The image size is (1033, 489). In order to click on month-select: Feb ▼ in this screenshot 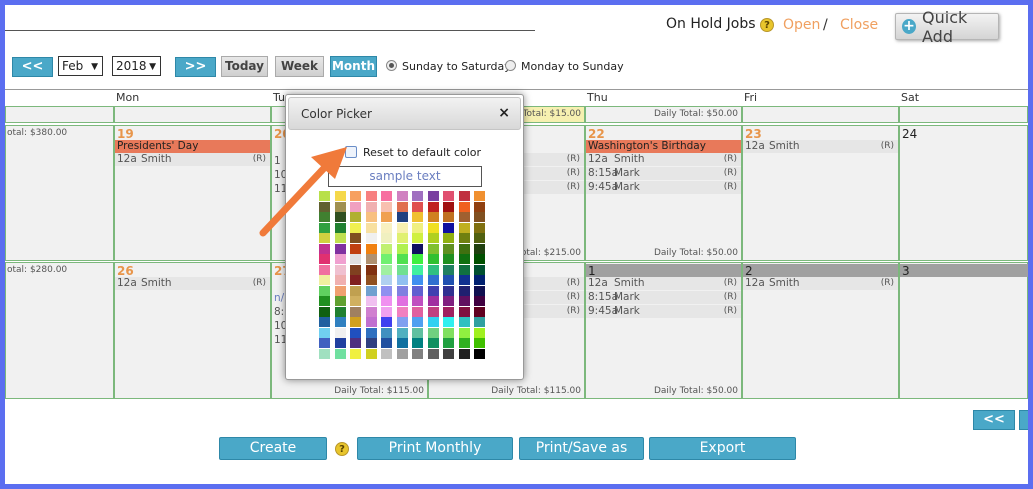, I will do `click(80, 66)`.